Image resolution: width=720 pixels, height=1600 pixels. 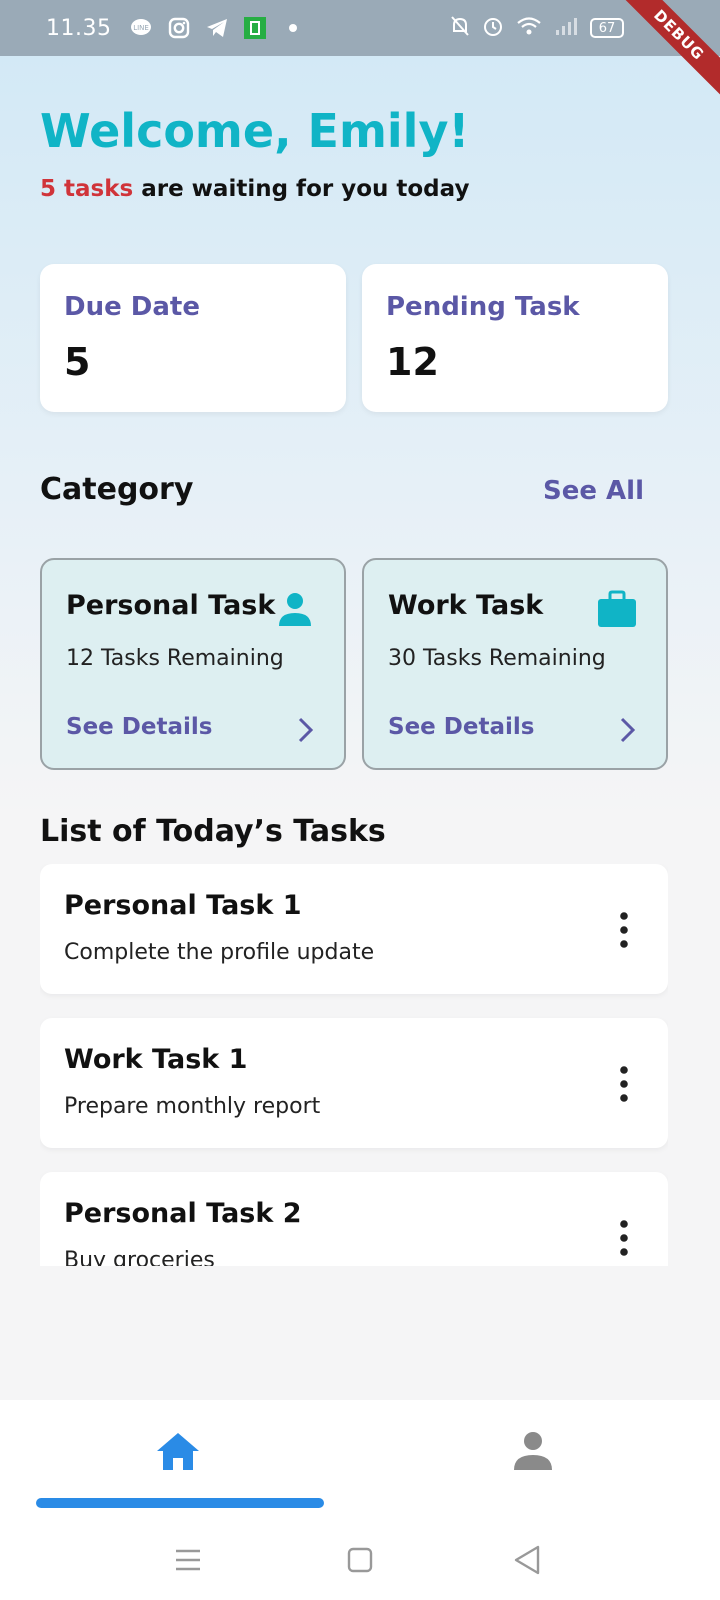 I want to click on wifi-icon, so click(x=529, y=28).